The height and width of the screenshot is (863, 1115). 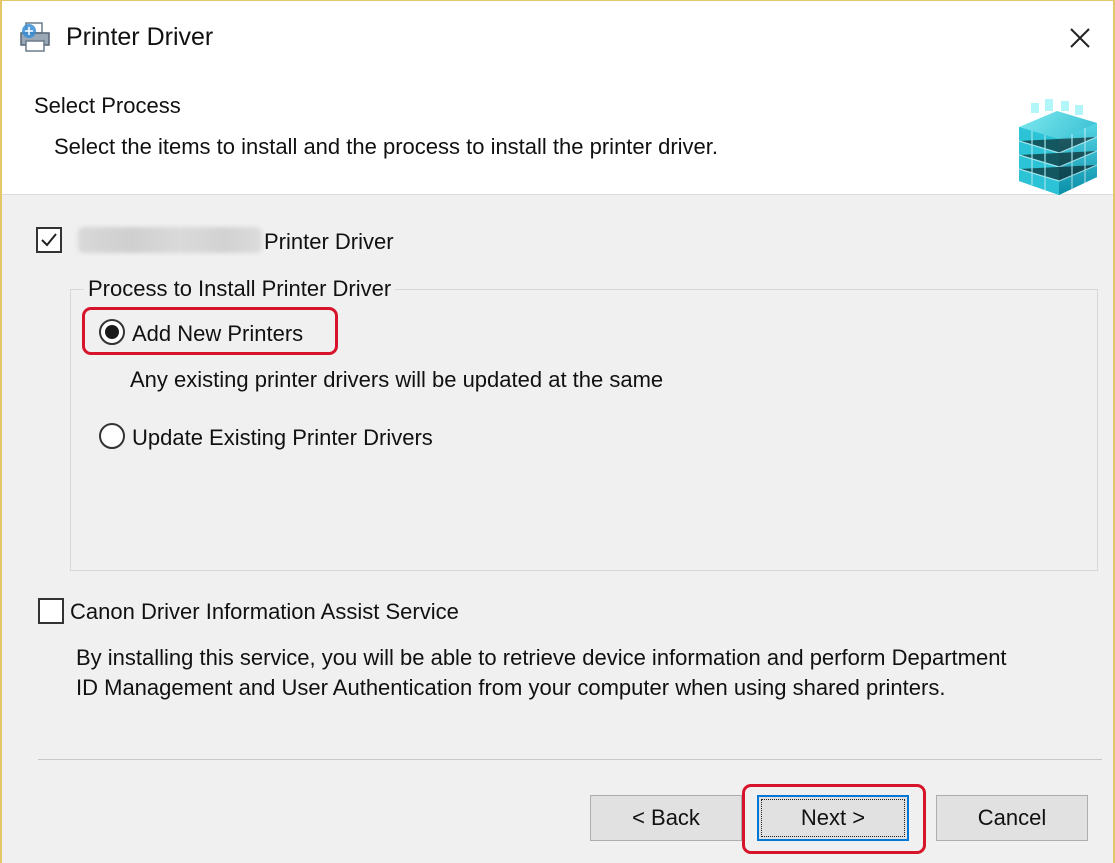 What do you see at coordinates (140, 37) in the screenshot?
I see `window-title: Printer Driver` at bounding box center [140, 37].